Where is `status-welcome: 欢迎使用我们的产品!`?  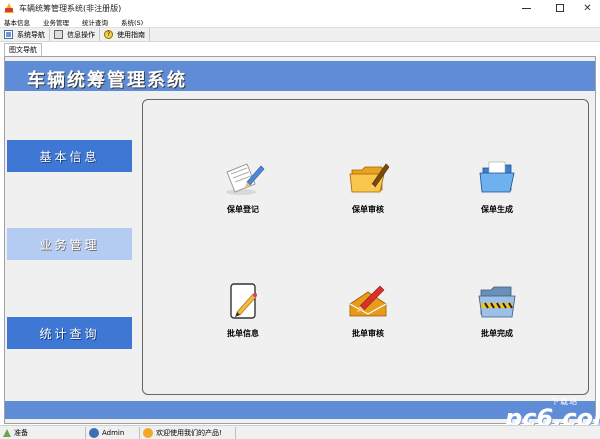 status-welcome: 欢迎使用我们的产品! is located at coordinates (188, 432).